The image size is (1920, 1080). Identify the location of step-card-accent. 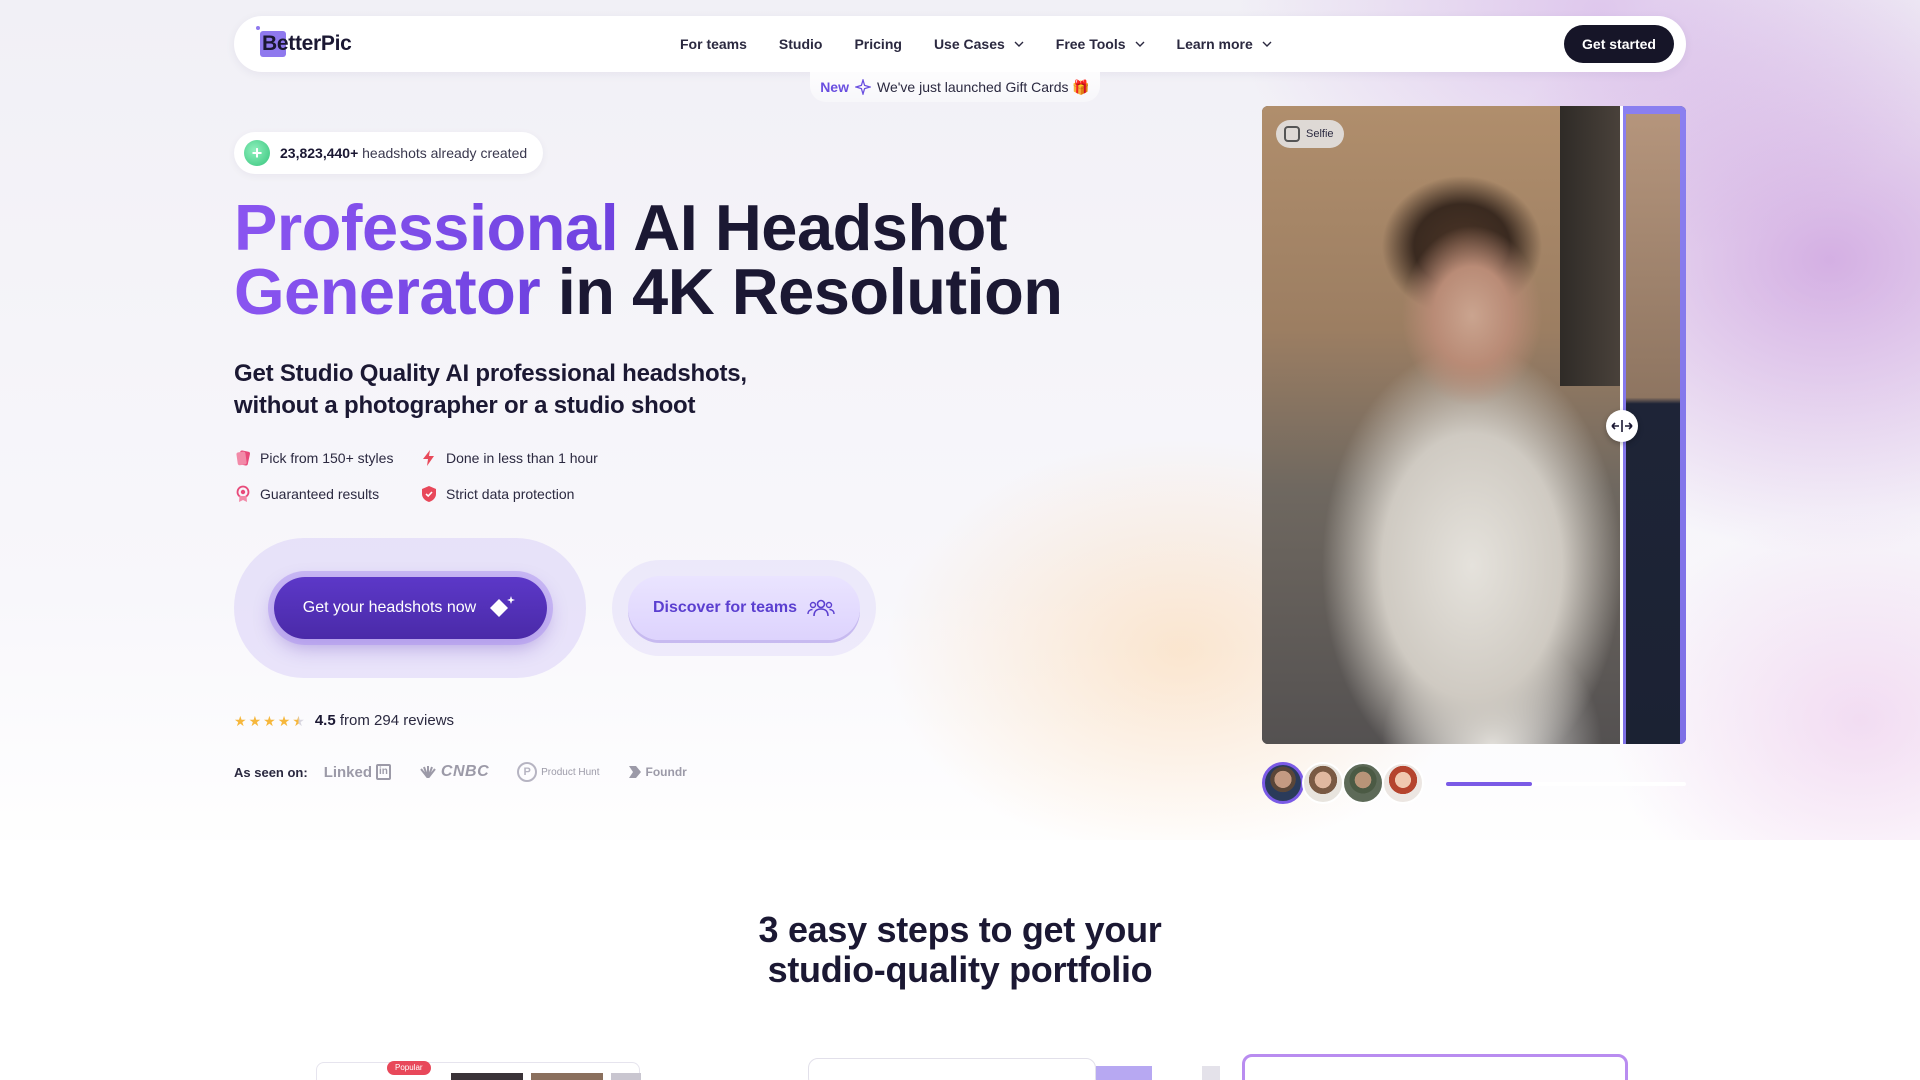
(1124, 1073).